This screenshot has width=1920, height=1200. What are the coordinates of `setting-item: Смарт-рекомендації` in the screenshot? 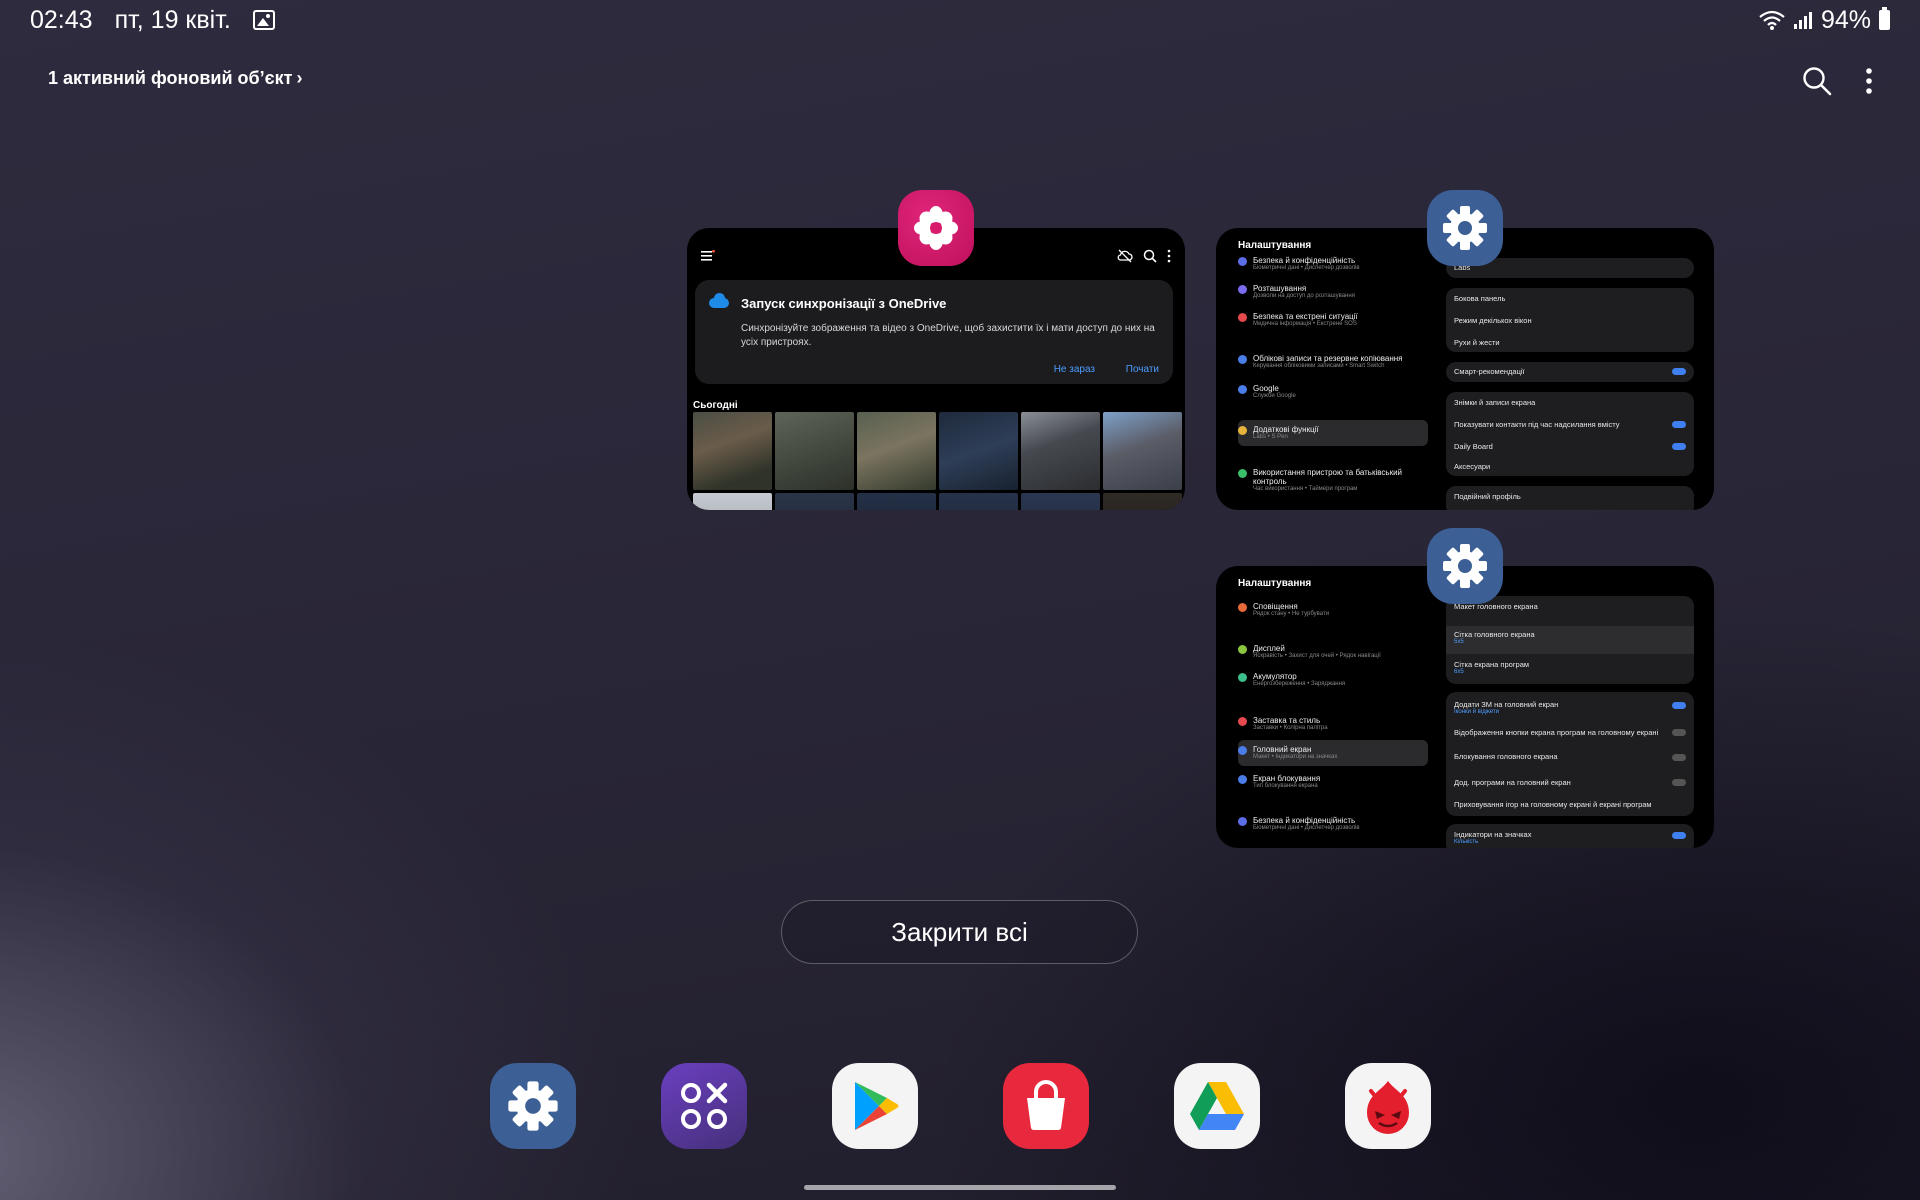 It's located at (1489, 371).